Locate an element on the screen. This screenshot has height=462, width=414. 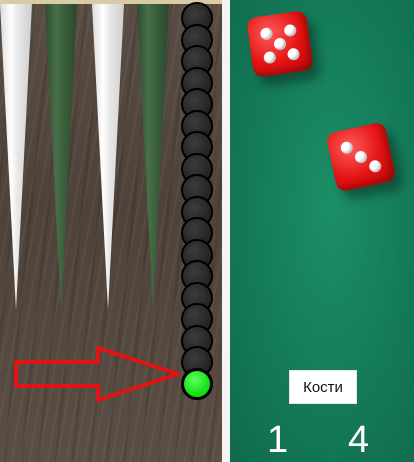
move-arrow-icon is located at coordinates (97, 374).